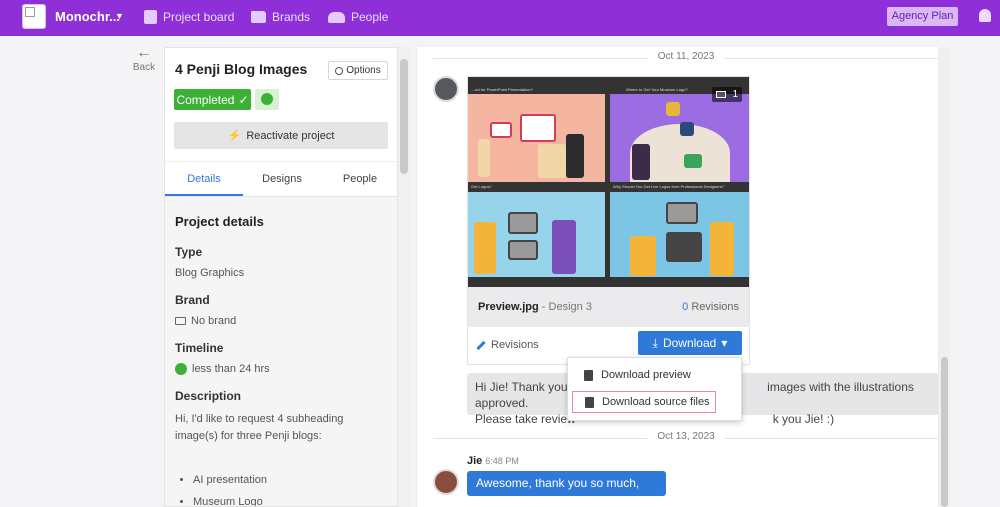 The width and height of the screenshot is (1000, 507). What do you see at coordinates (339, 70) in the screenshot?
I see `gear-icon` at bounding box center [339, 70].